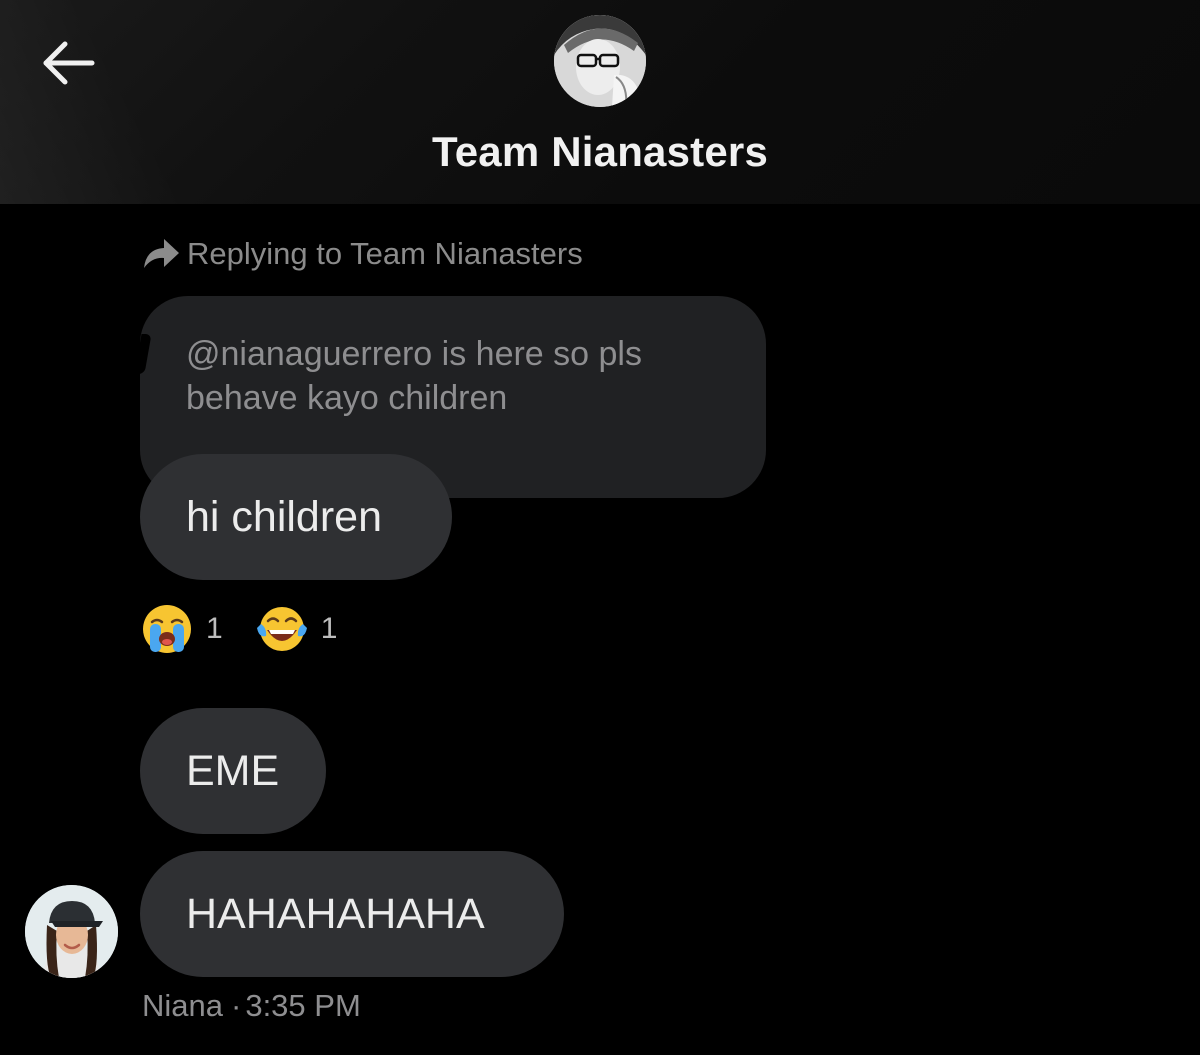  Describe the element at coordinates (167, 629) in the screenshot. I see `loudly-crying-face-emoji` at that location.